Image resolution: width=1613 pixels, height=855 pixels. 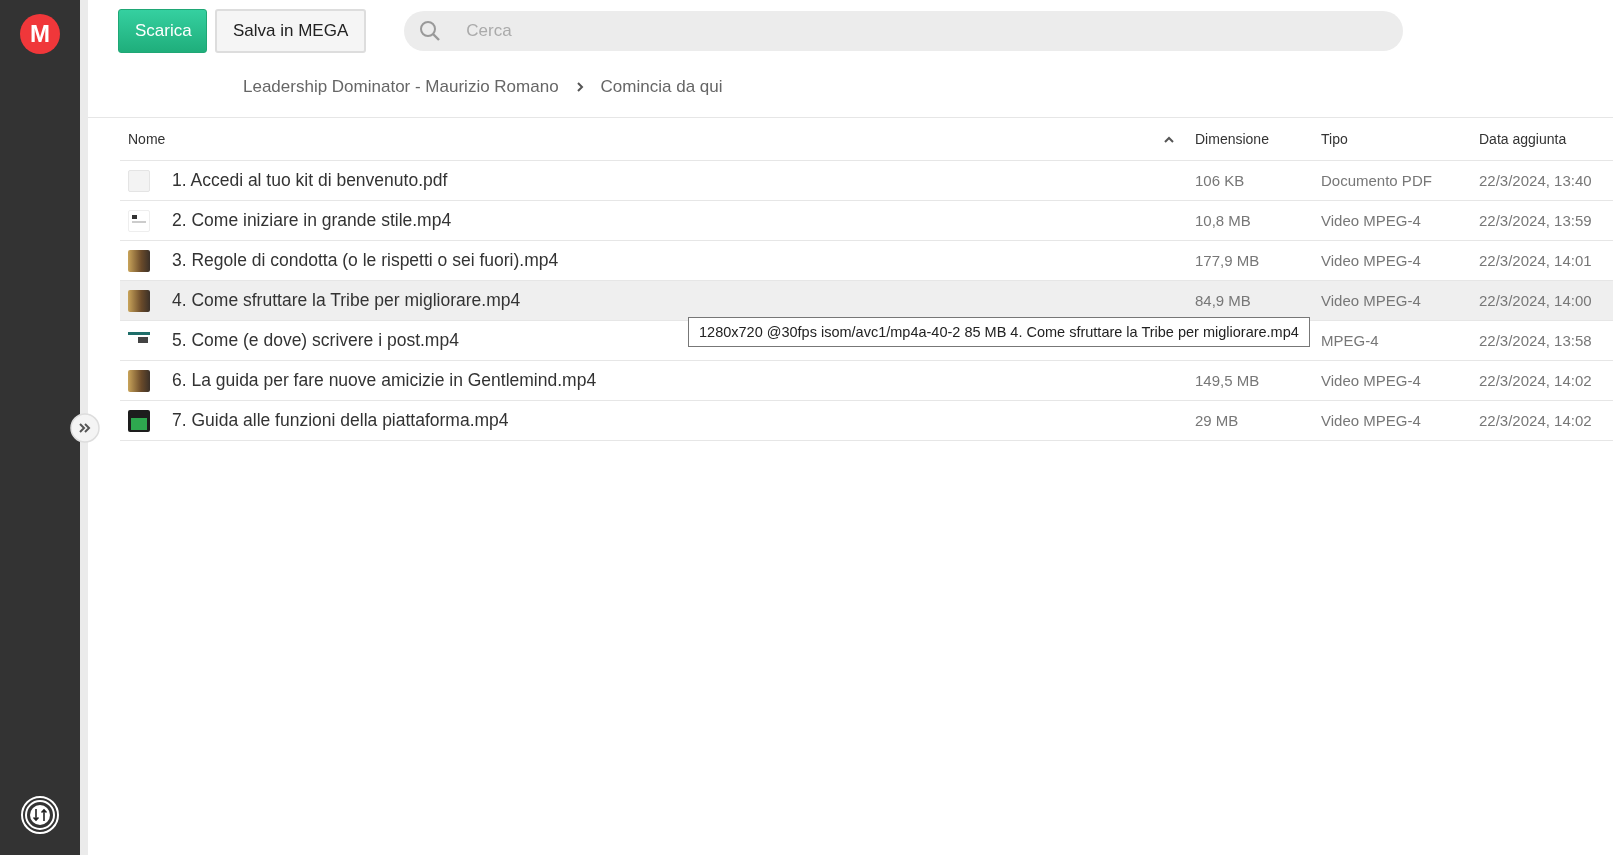 I want to click on breadcrumb-link: Leadership Dominator - Maurizio Romano, so click(x=401, y=87).